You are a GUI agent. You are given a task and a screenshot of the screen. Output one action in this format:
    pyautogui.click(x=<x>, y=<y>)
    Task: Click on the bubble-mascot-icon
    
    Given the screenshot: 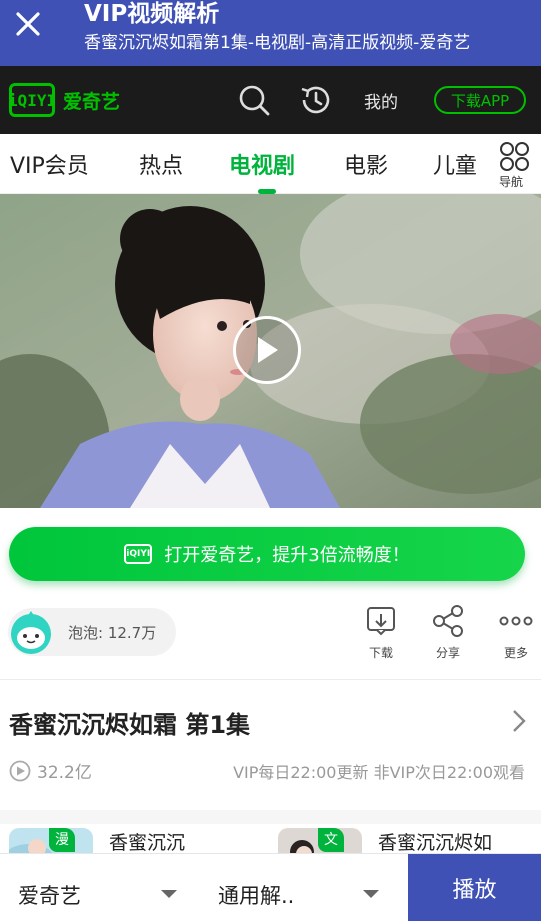 What is the action you would take?
    pyautogui.click(x=31, y=632)
    